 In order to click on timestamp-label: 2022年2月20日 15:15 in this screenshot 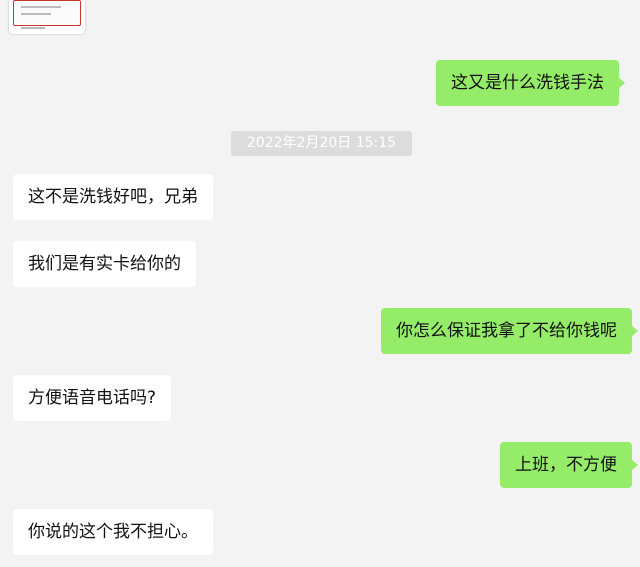, I will do `click(321, 143)`.